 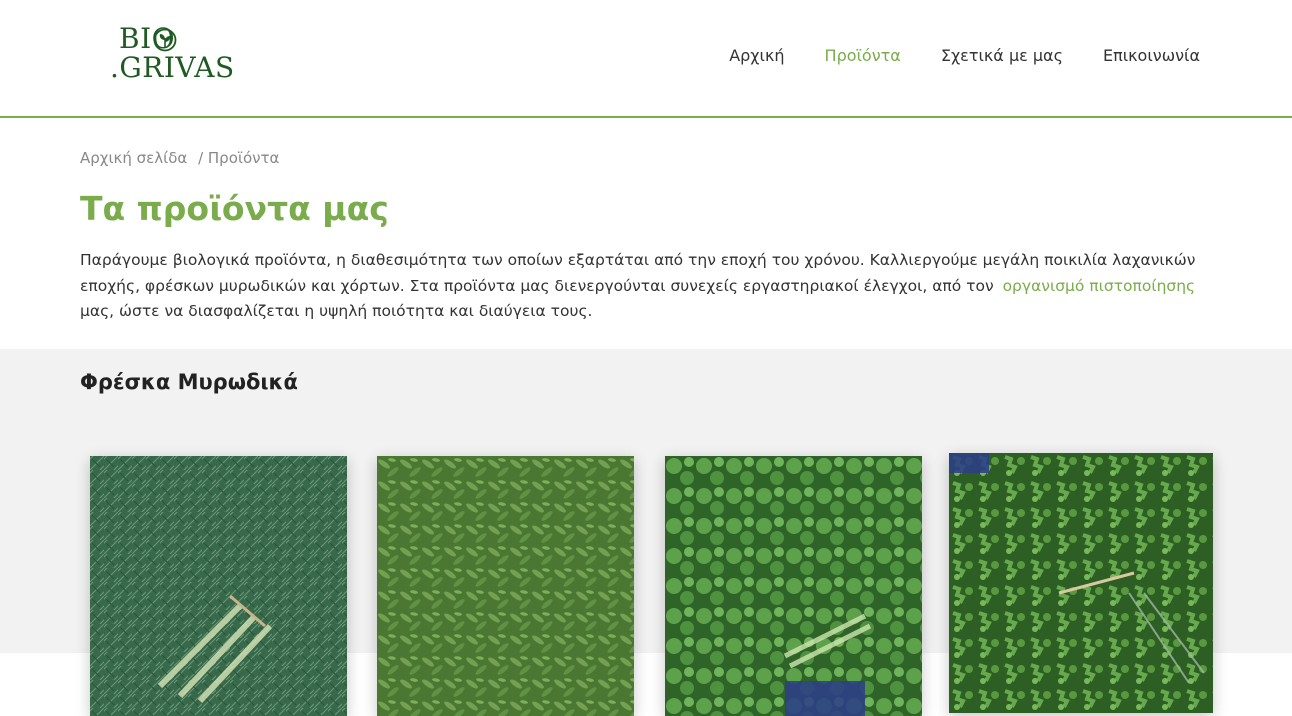 I want to click on breadcrumb: Αρχική σελίδα / Προϊόντα, so click(x=650, y=158).